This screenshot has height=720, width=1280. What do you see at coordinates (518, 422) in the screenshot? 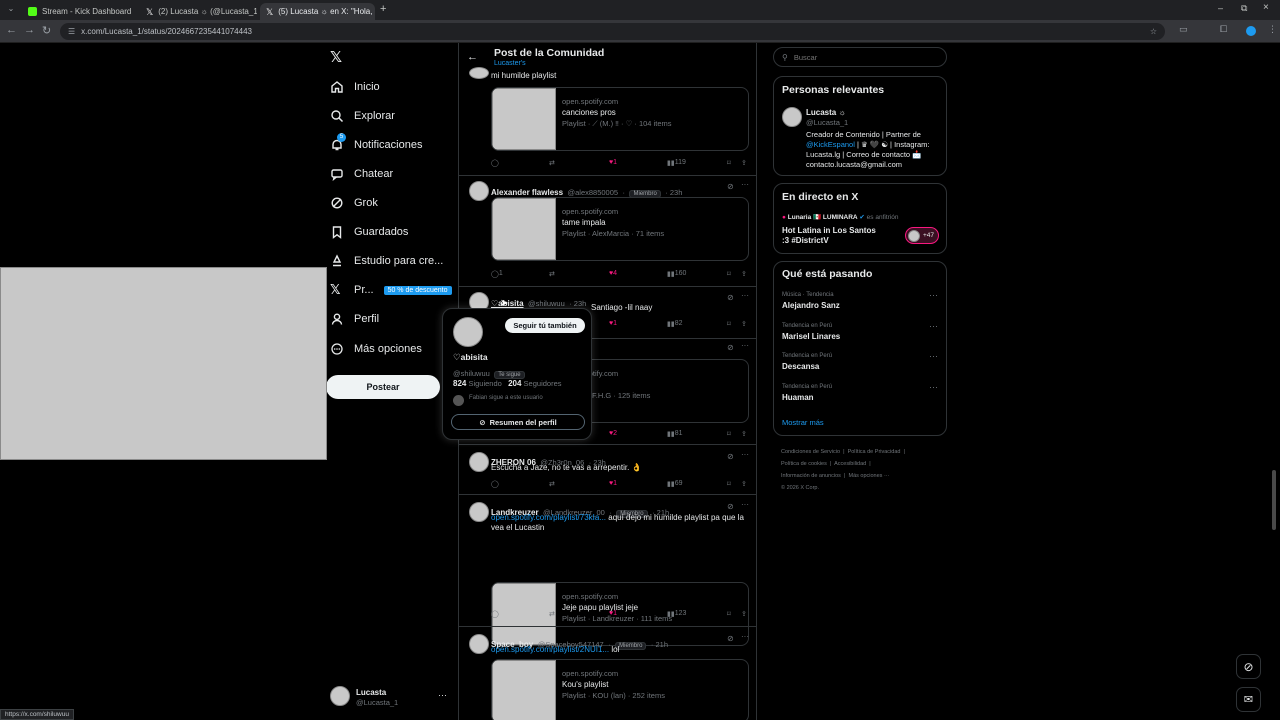
I see `profile-summary-button: ⊘ Resumen del perfil` at bounding box center [518, 422].